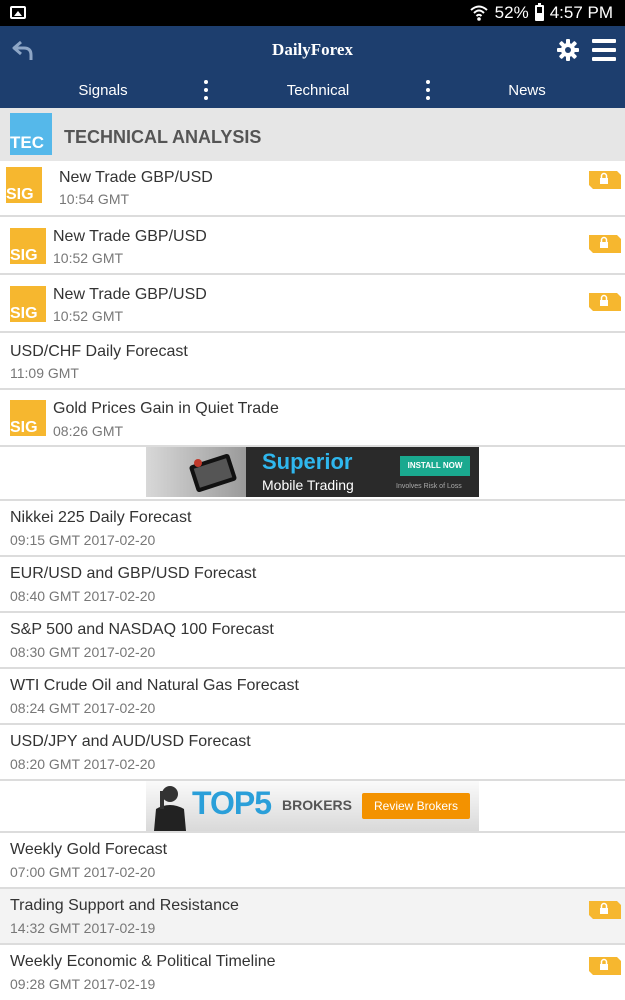 This screenshot has height=1000, width=625. What do you see at coordinates (143, 961) in the screenshot?
I see `item-title: Weekly Economic & Political Timeline` at bounding box center [143, 961].